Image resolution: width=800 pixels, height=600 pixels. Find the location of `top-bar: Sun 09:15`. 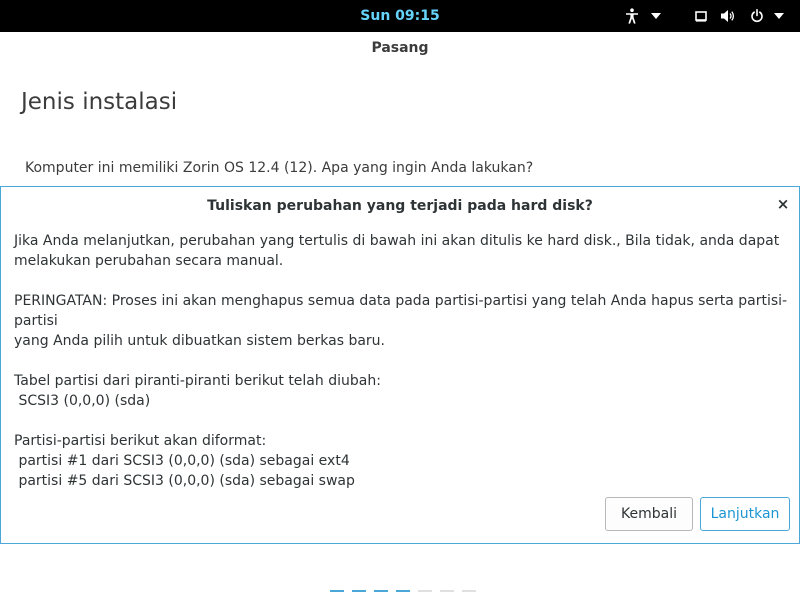

top-bar: Sun 09:15 is located at coordinates (400, 16).